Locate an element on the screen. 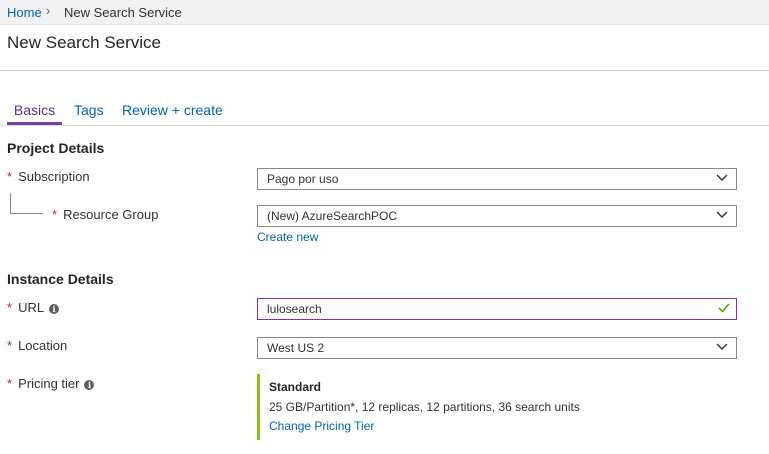  resource-group-label-text: Resource Group is located at coordinates (111, 214).